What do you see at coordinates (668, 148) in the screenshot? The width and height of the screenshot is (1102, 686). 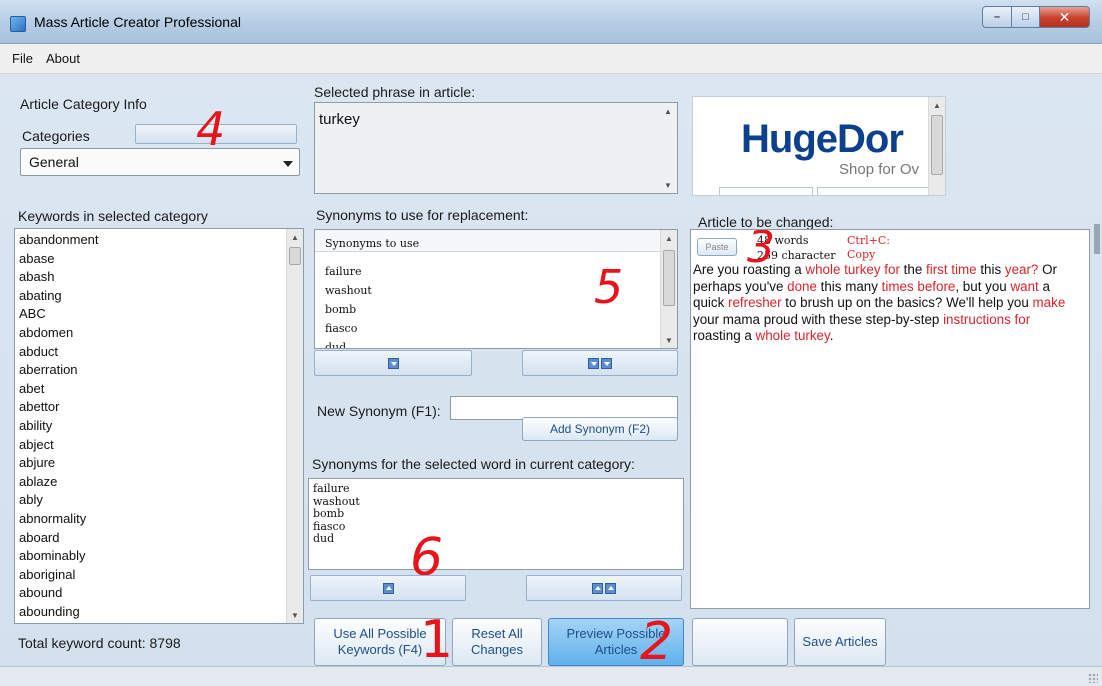 I see `phrase-scrollbar: ▲ ▼` at bounding box center [668, 148].